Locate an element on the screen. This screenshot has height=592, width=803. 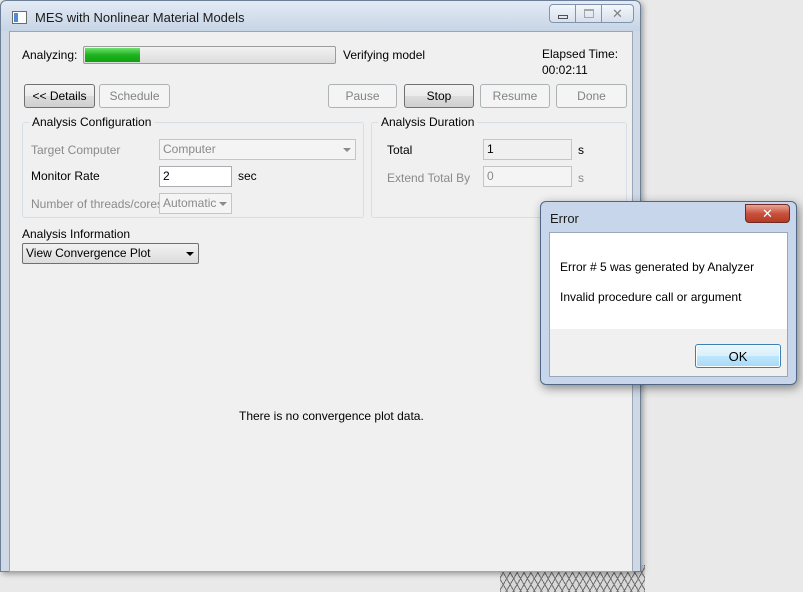
extend-total-input: 0 is located at coordinates (527, 176).